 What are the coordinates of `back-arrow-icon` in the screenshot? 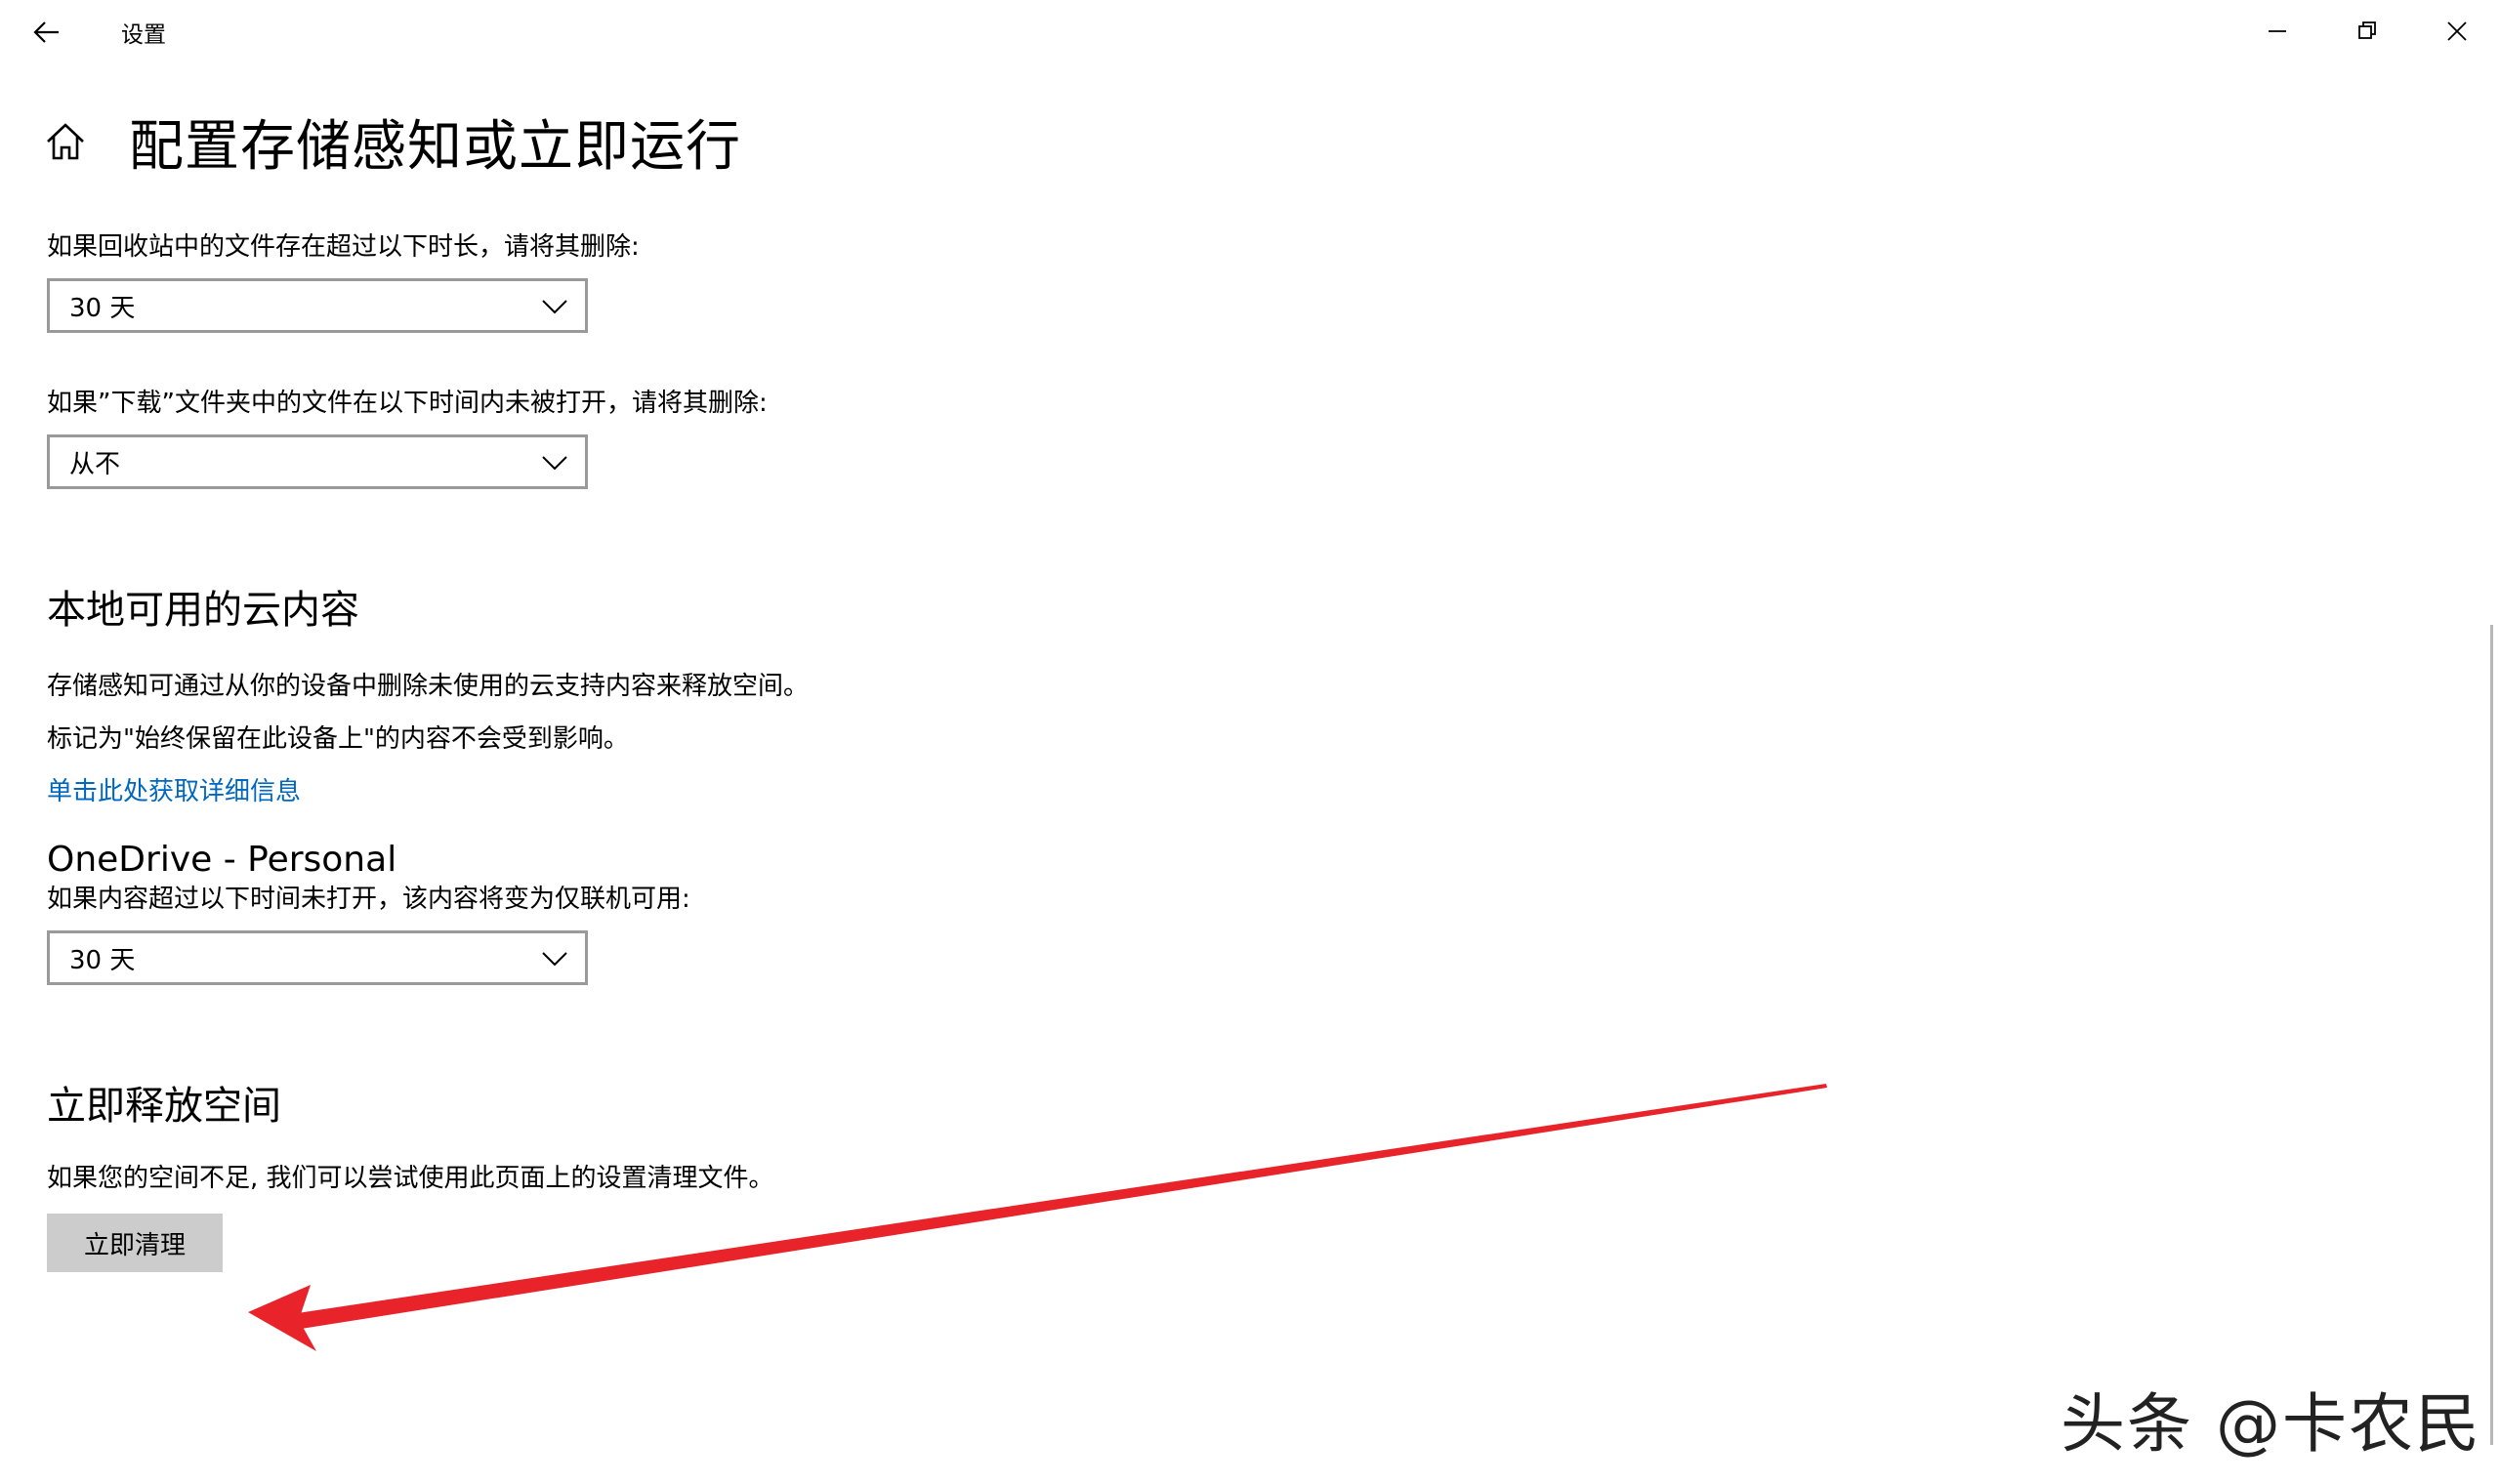 It's located at (46, 32).